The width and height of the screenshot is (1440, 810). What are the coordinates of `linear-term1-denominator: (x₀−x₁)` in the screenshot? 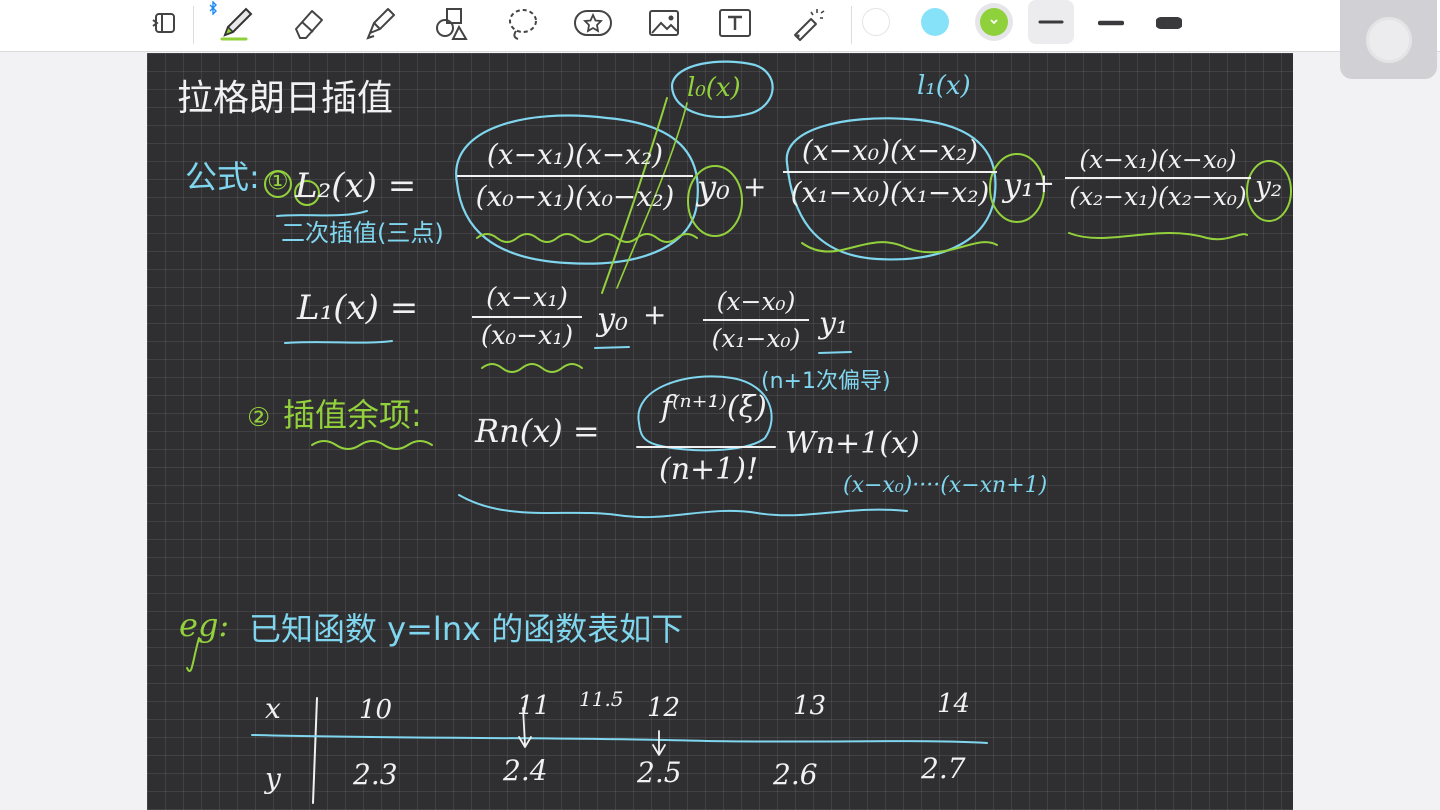 It's located at (527, 336).